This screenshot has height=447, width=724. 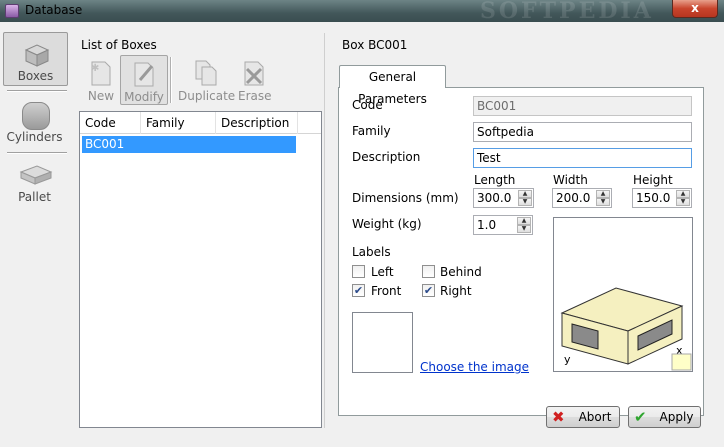 What do you see at coordinates (582, 106) in the screenshot?
I see `code-field: BC001` at bounding box center [582, 106].